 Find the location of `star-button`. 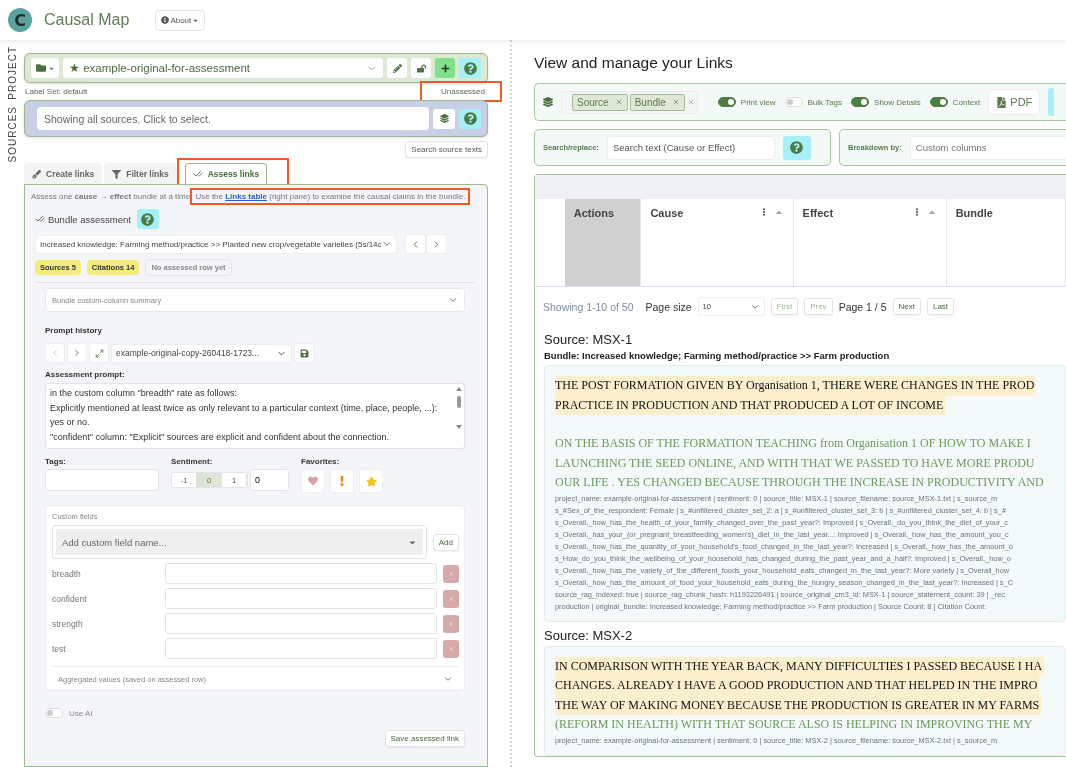

star-button is located at coordinates (371, 481).